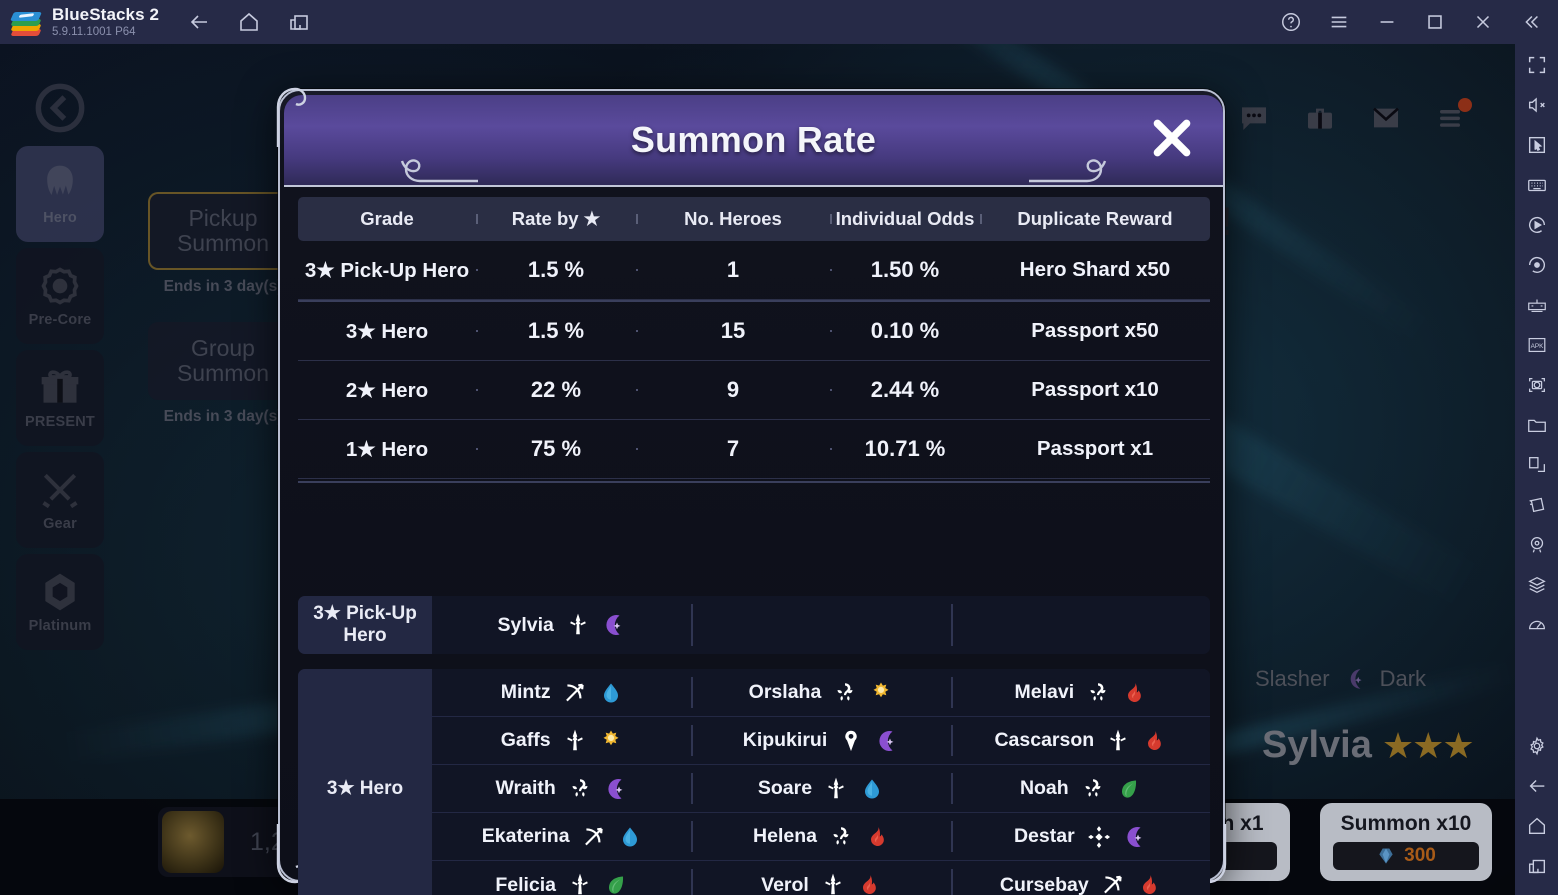 The image size is (1558, 895). I want to click on hero-row: Mintz Orslaha Melavi, so click(821, 693).